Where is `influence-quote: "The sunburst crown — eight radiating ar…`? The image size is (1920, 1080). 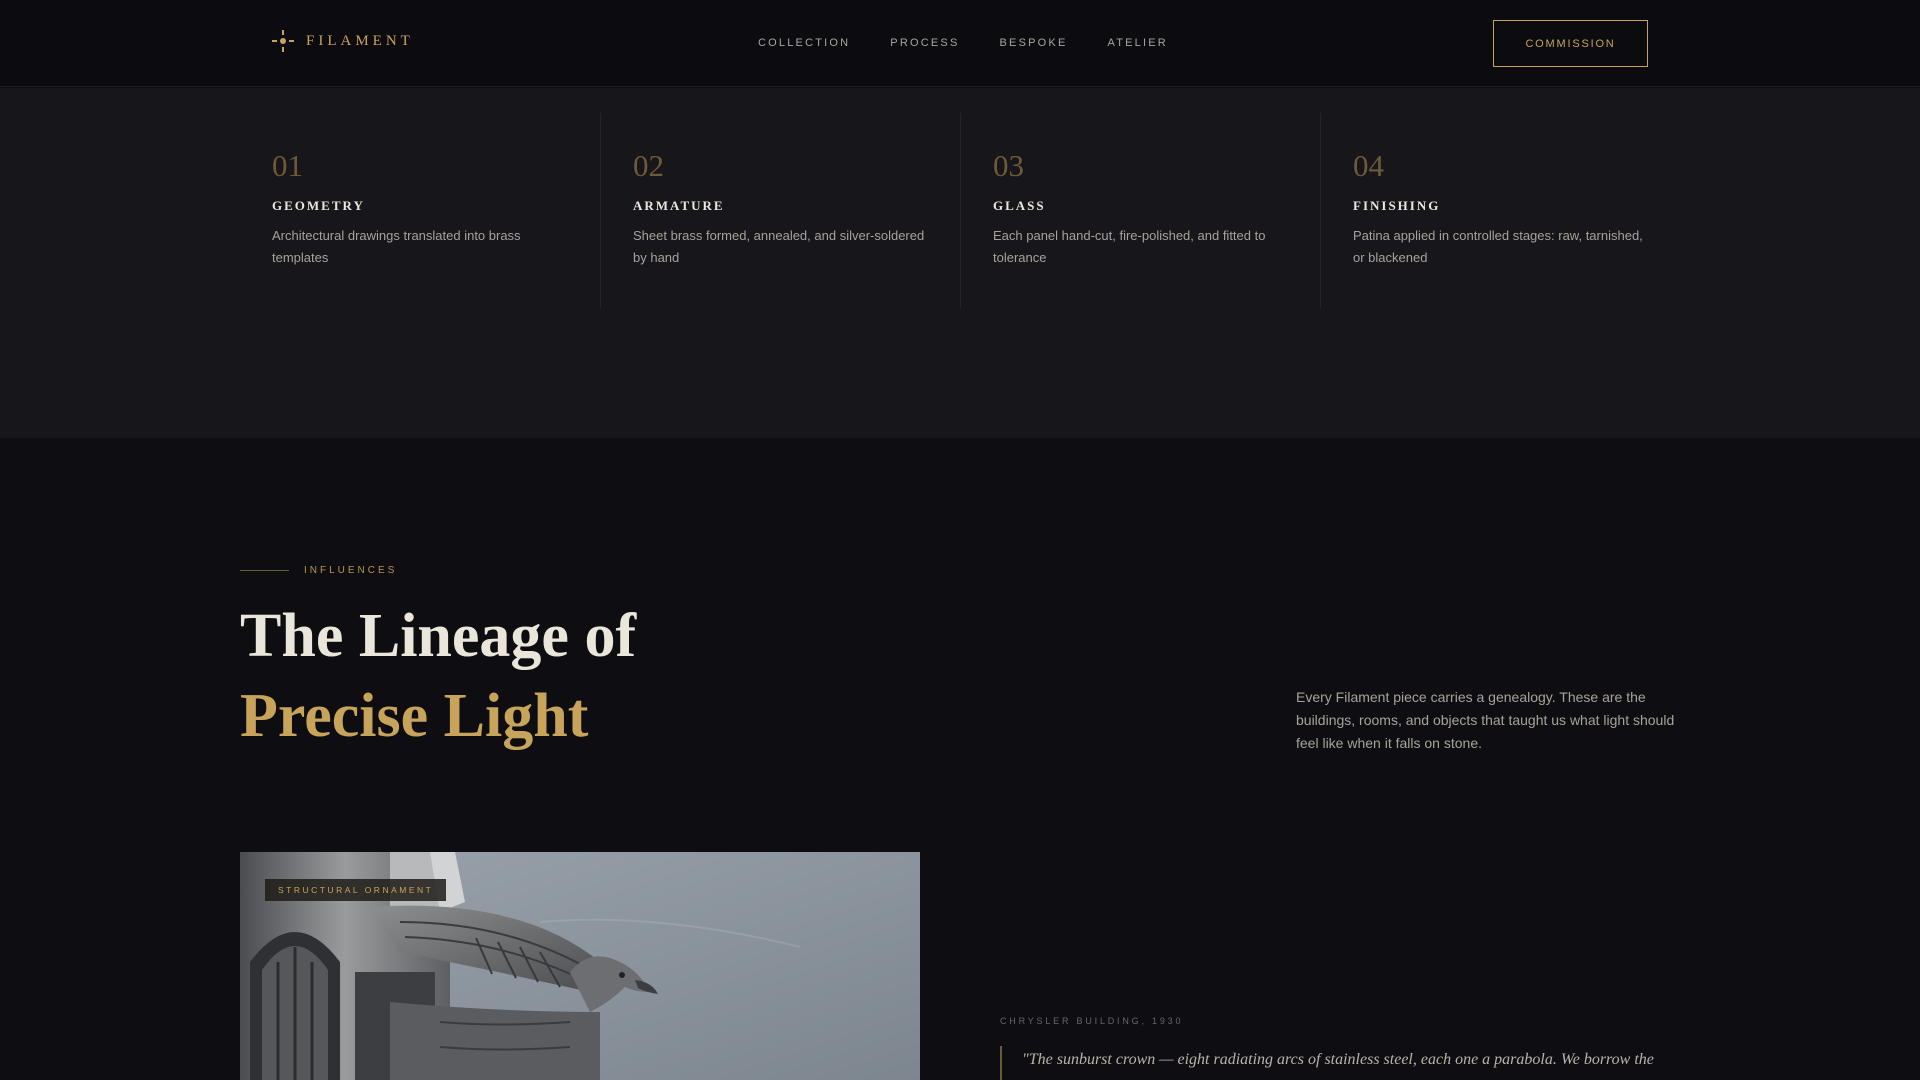
influence-quote: "The sunburst crown — eight radiating ar… is located at coordinates (1338, 1059).